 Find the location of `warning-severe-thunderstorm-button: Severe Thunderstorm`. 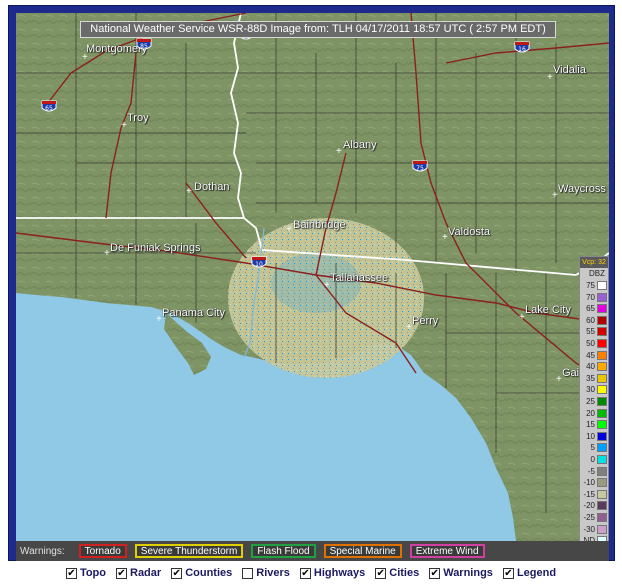

warning-severe-thunderstorm-button: Severe Thunderstorm is located at coordinates (189, 551).